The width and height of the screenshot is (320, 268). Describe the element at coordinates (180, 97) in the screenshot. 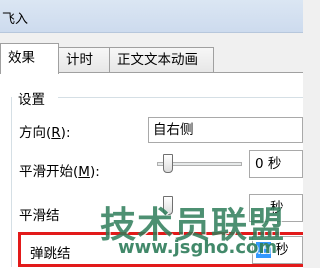

I see `group-divider` at that location.